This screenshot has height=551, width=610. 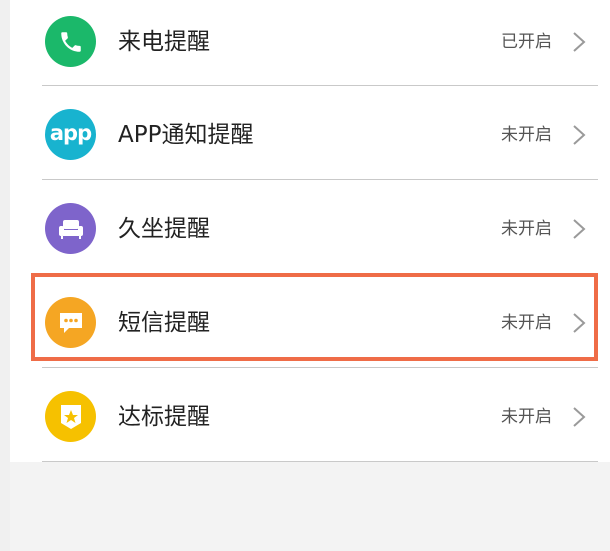 What do you see at coordinates (70, 416) in the screenshot?
I see `star-badge-icon` at bounding box center [70, 416].